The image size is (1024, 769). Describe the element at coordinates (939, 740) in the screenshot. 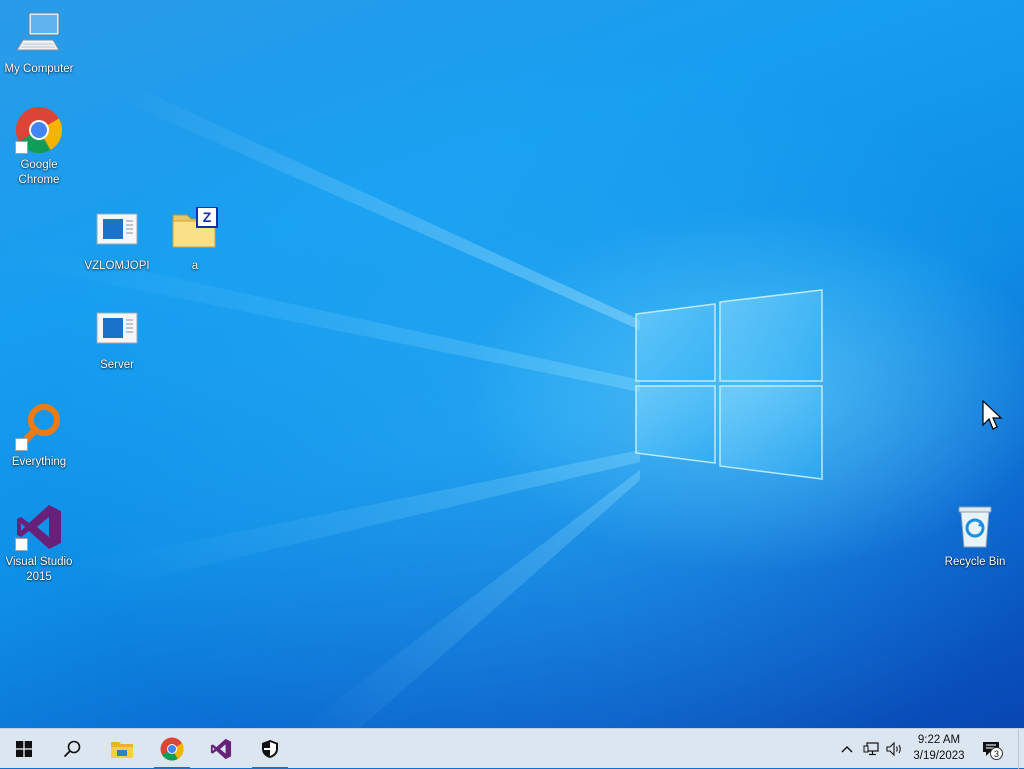

I see `clock-time: 9:22 AM` at that location.